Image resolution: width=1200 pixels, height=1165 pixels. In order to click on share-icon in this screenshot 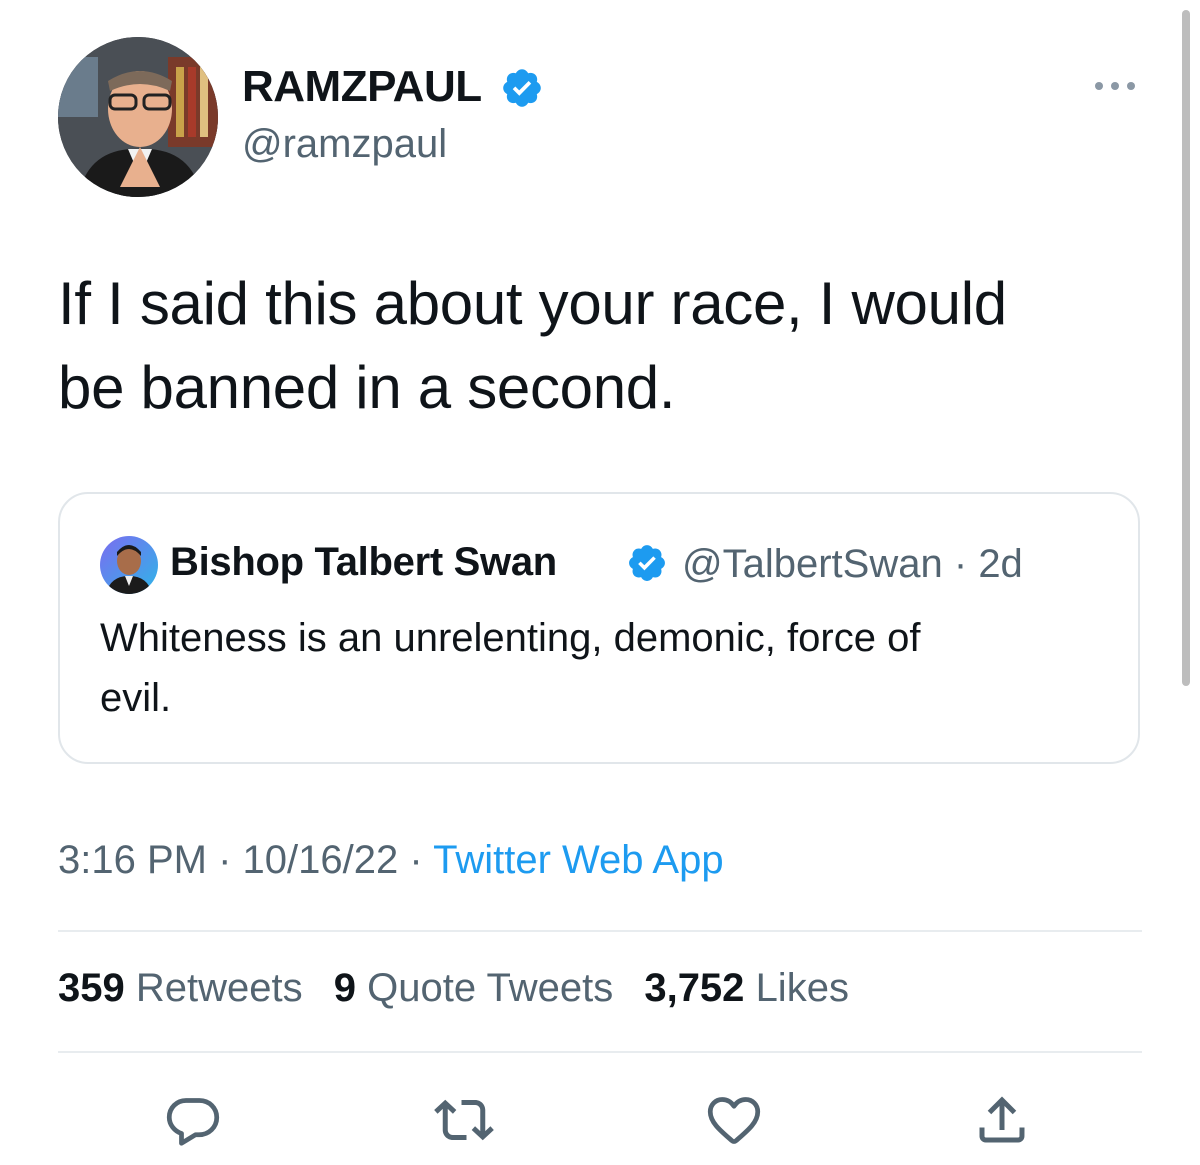, I will do `click(1002, 1120)`.